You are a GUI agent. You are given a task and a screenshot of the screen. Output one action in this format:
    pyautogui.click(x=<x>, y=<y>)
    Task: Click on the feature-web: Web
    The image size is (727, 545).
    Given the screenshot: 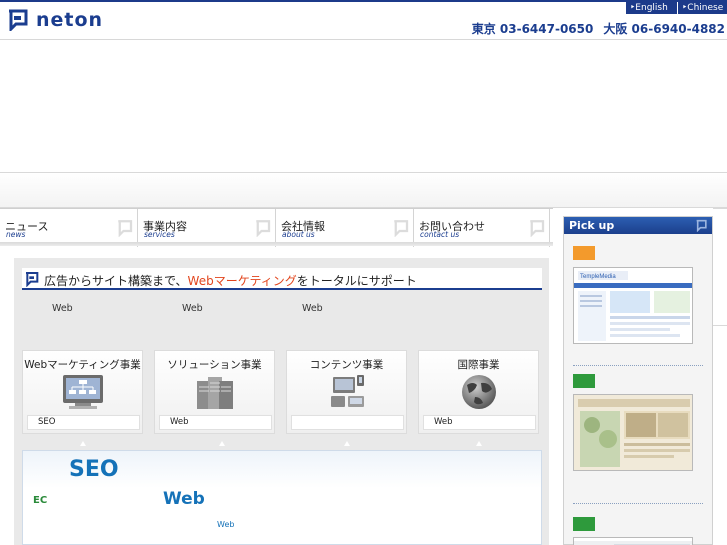 What is the action you would take?
    pyautogui.click(x=184, y=499)
    